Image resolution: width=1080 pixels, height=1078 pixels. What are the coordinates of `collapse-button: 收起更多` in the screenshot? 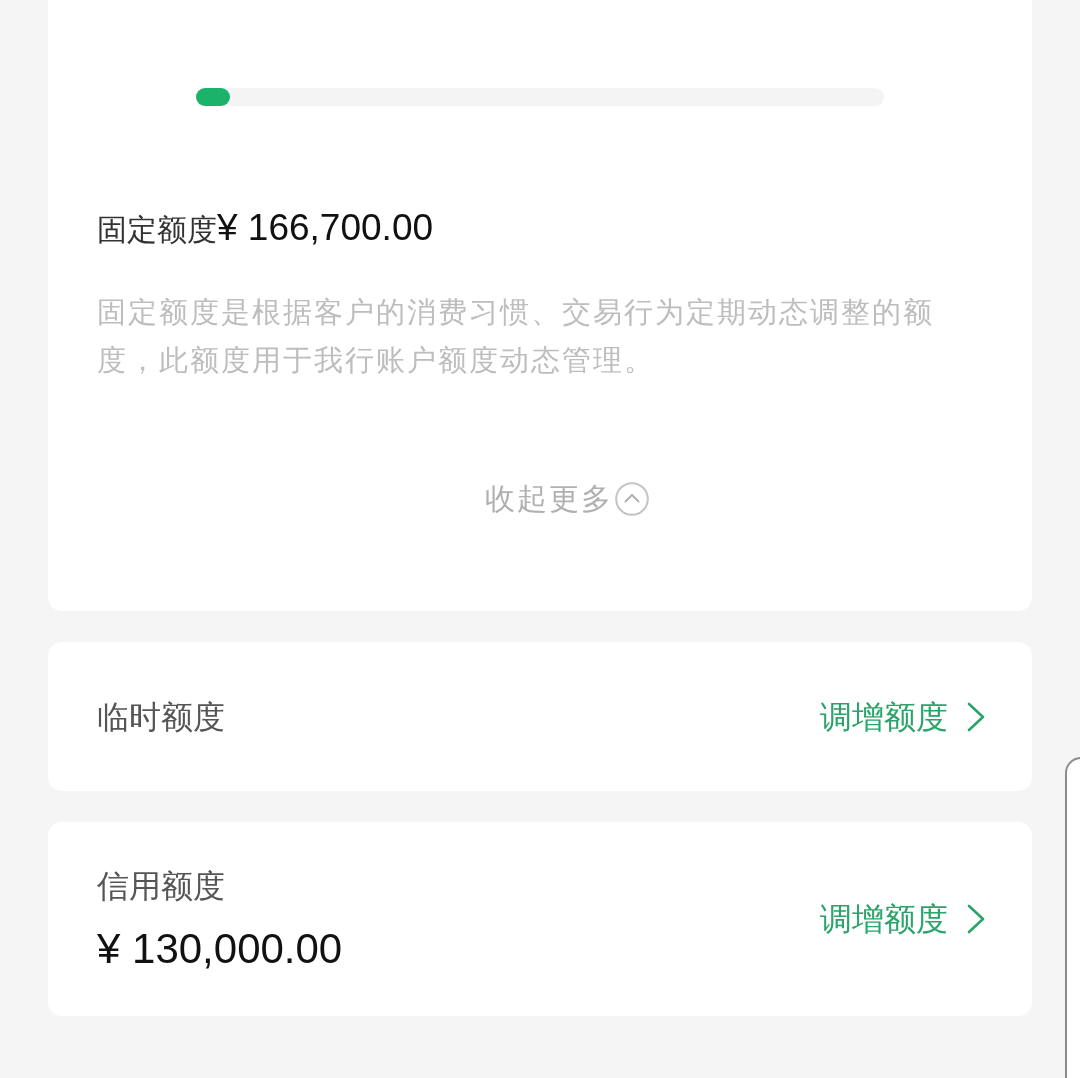 It's located at (567, 499).